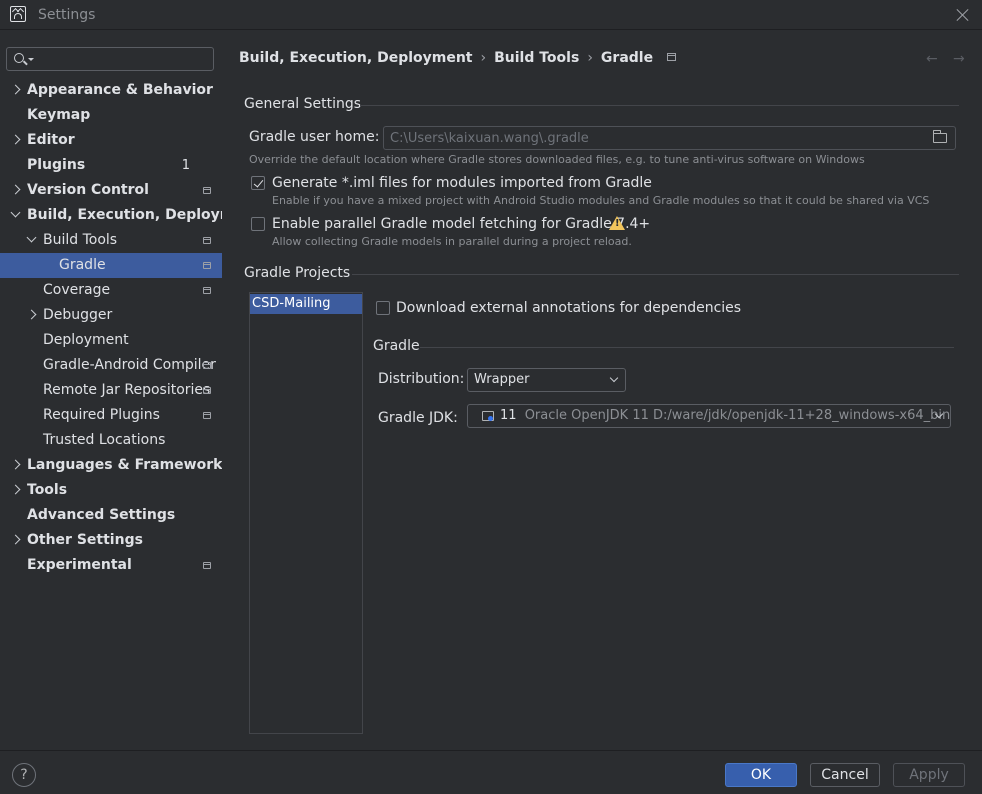  Describe the element at coordinates (960, 59) in the screenshot. I see `forward-arrow-icon: →` at that location.